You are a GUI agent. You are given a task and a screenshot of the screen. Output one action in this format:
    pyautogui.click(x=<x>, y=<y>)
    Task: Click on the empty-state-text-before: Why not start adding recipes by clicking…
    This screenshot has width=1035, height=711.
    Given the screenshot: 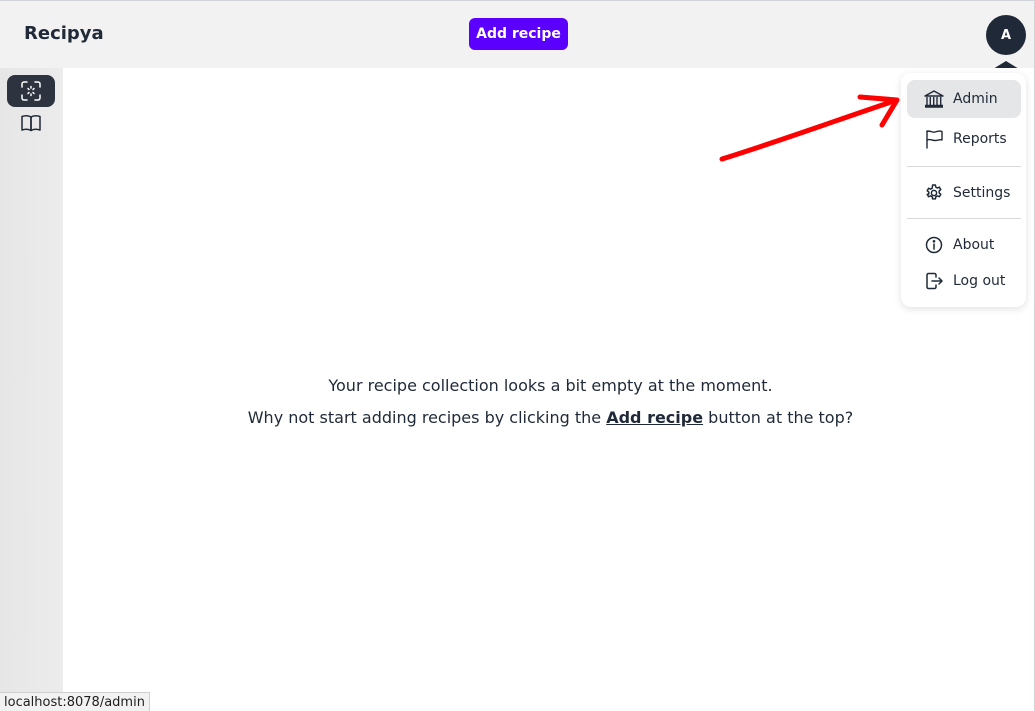 What is the action you would take?
    pyautogui.click(x=427, y=417)
    